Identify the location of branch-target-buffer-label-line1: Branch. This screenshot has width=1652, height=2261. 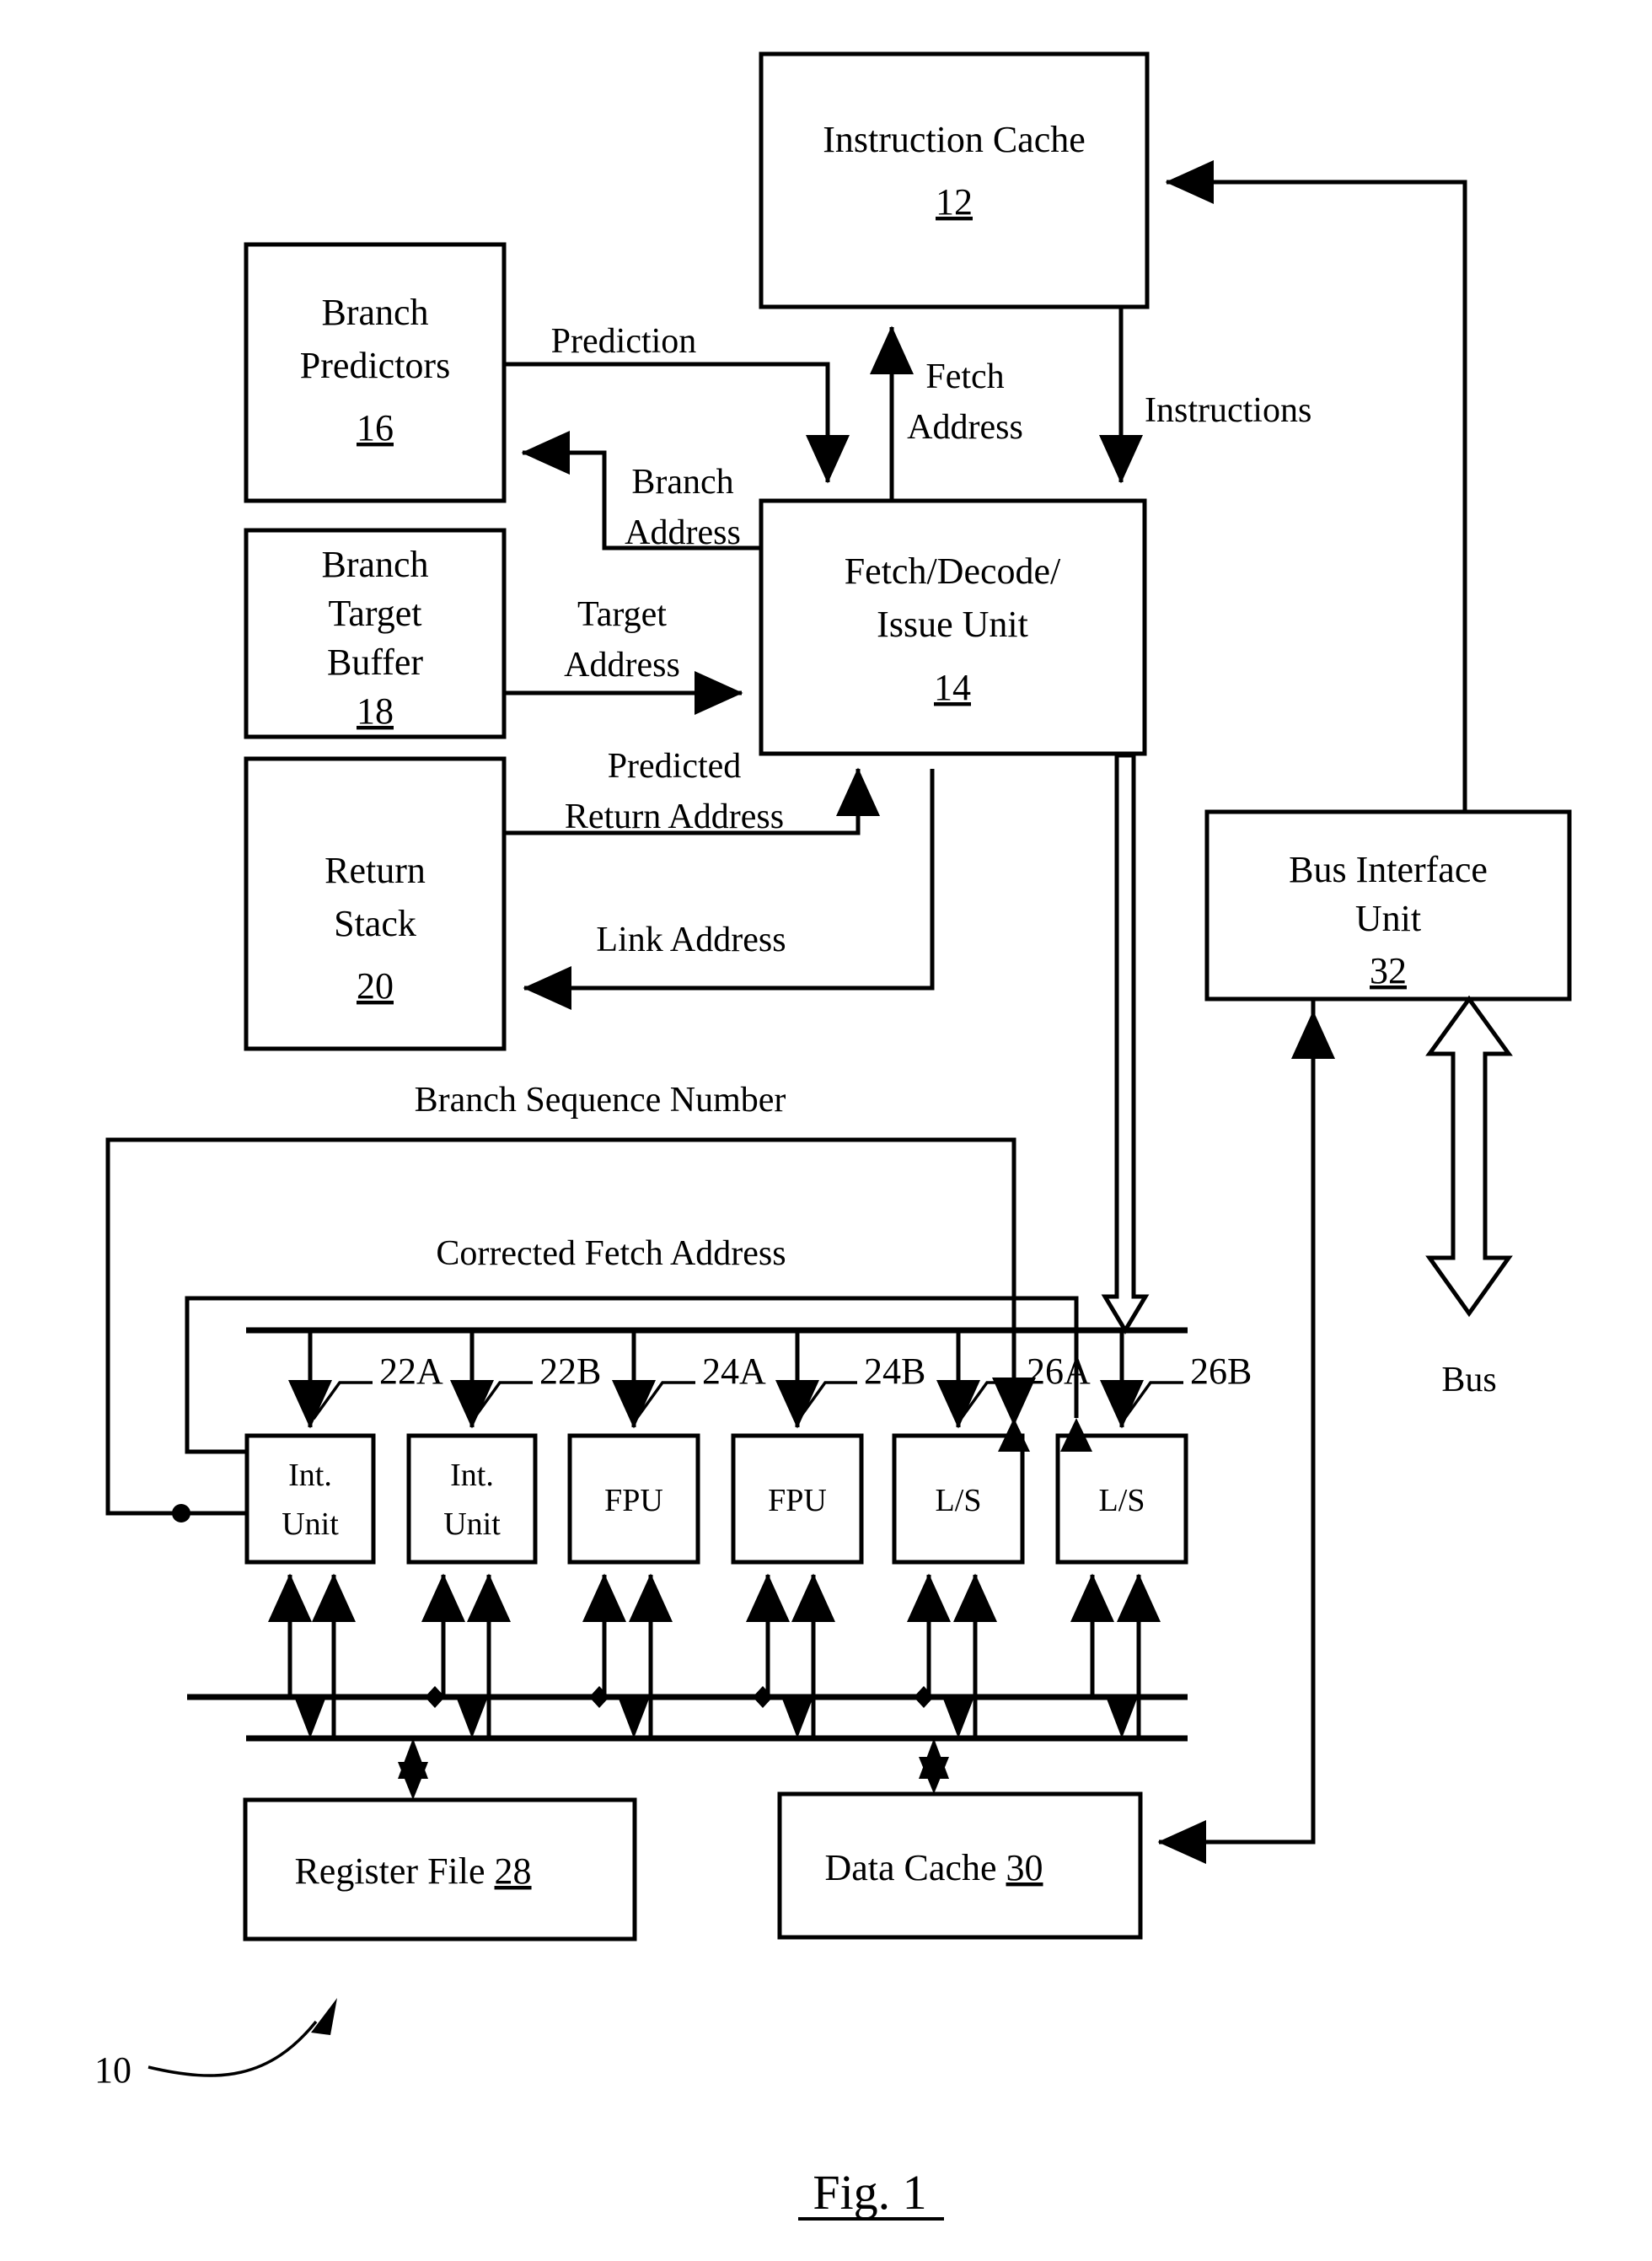
(374, 564).